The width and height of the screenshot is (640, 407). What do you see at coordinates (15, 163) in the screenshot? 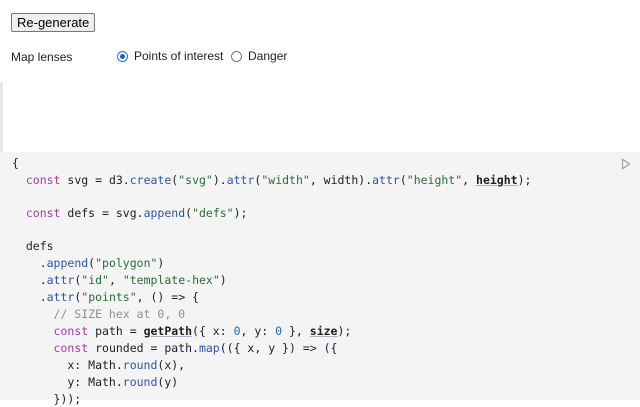
I see `code-line: {` at bounding box center [15, 163].